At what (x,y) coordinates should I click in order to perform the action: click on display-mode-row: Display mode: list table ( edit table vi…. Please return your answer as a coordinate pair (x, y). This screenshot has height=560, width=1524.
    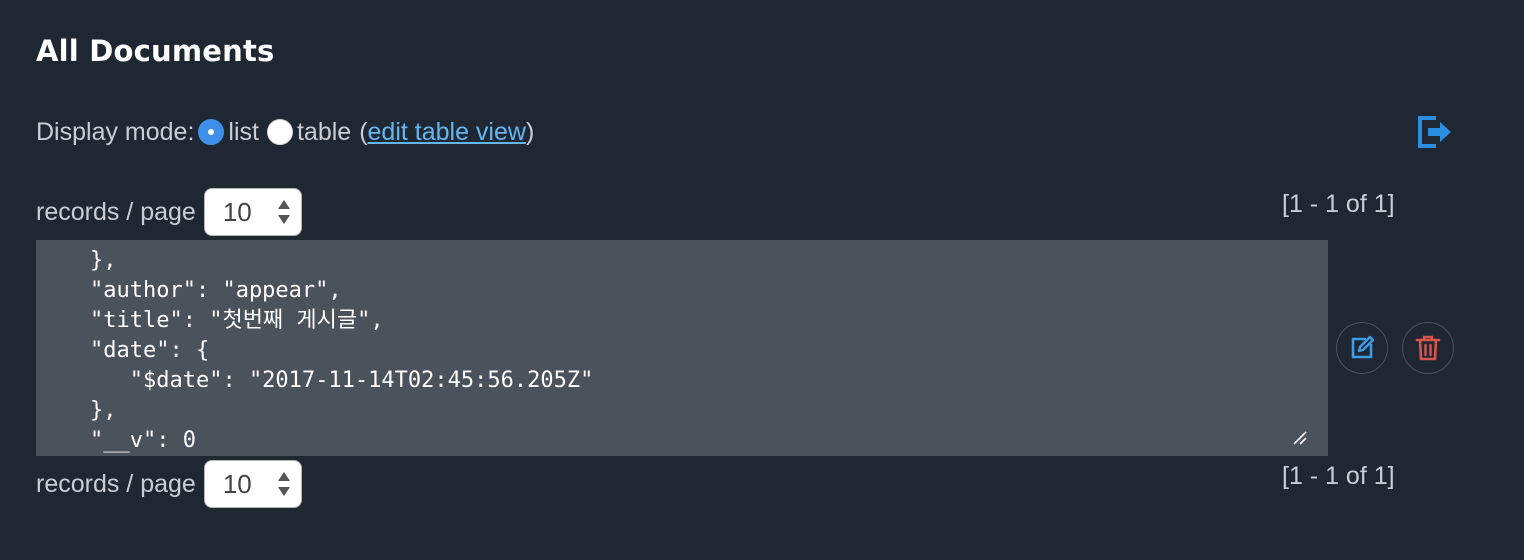
    Looking at the image, I should click on (285, 132).